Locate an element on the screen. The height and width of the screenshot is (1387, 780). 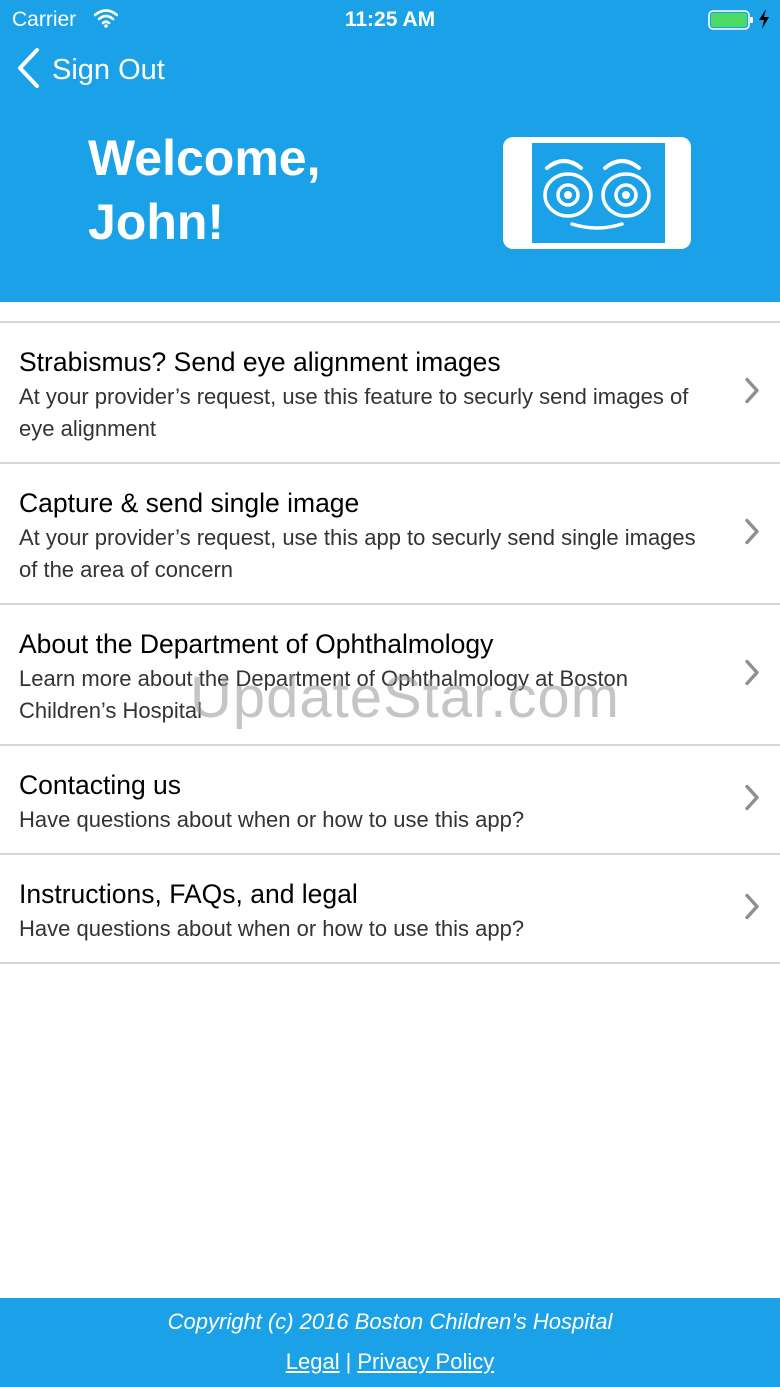
battery-icon is located at coordinates (731, 23).